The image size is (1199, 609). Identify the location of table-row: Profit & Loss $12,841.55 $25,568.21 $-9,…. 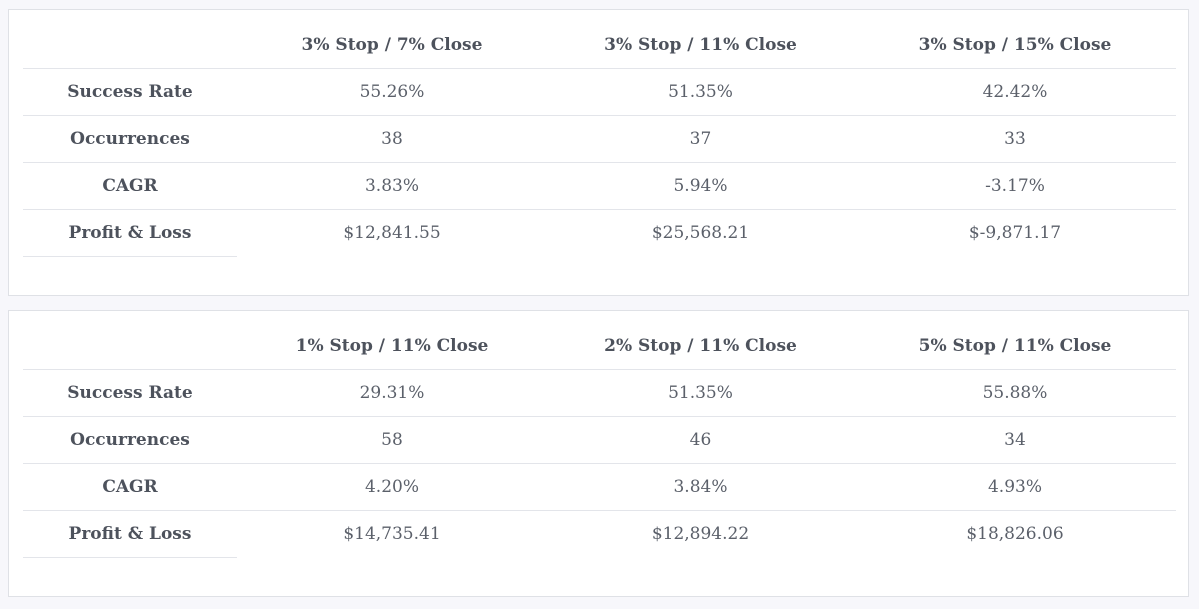
(599, 233).